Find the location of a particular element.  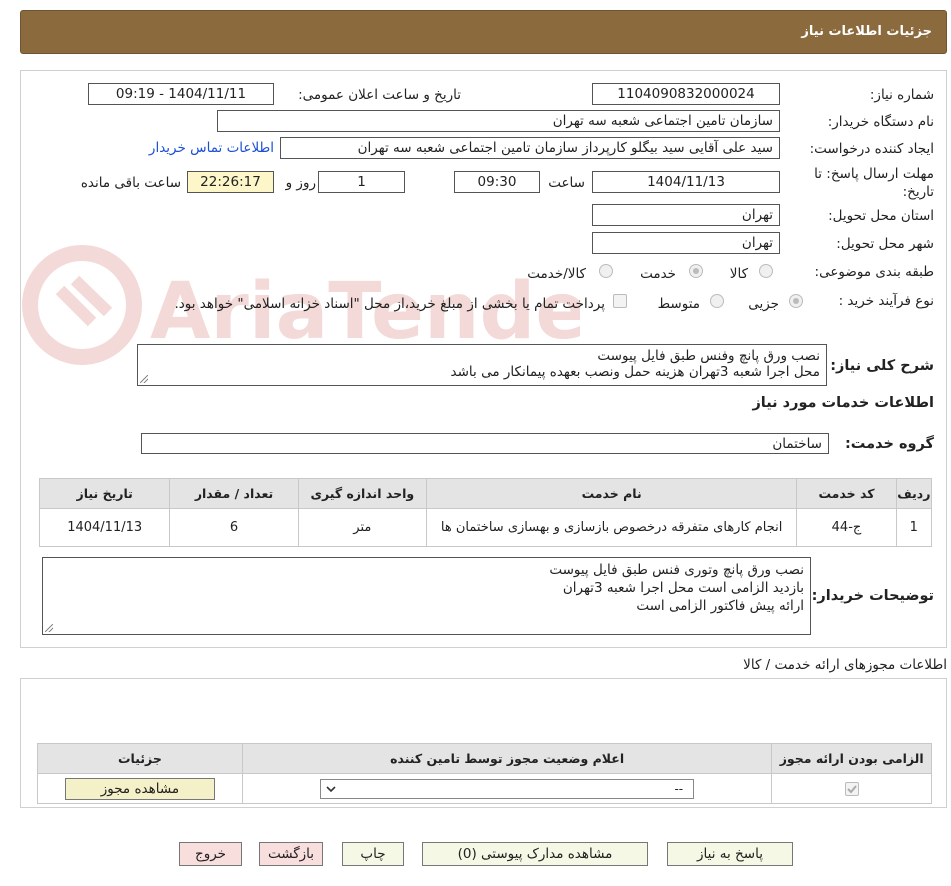

announce-label: تاریخ و ساعت اعلان عمومی: is located at coordinates (379, 95).